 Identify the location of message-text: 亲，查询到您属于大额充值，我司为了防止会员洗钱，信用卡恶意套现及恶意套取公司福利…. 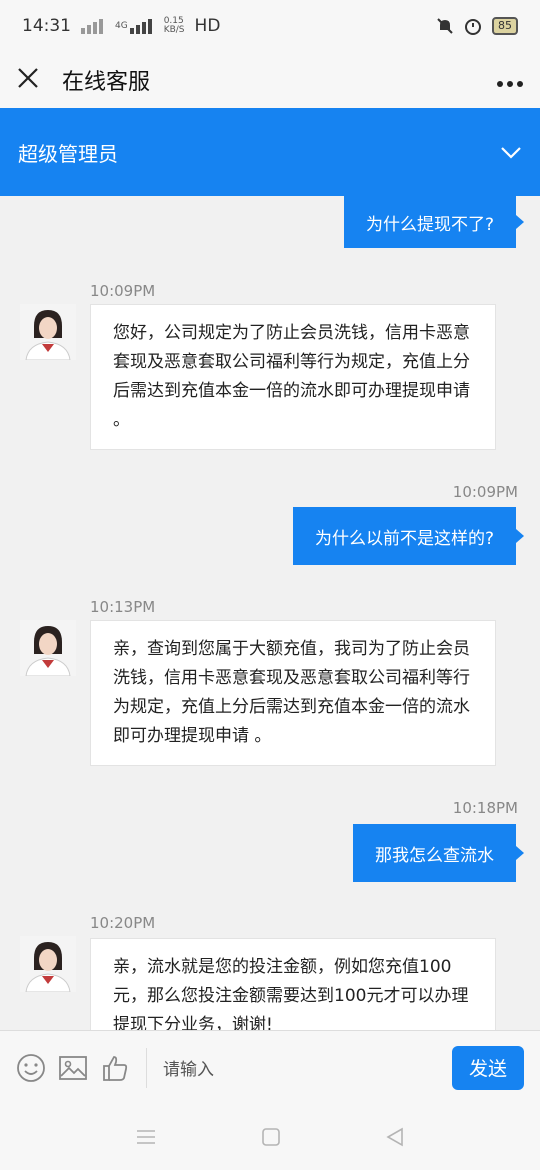
(291, 692).